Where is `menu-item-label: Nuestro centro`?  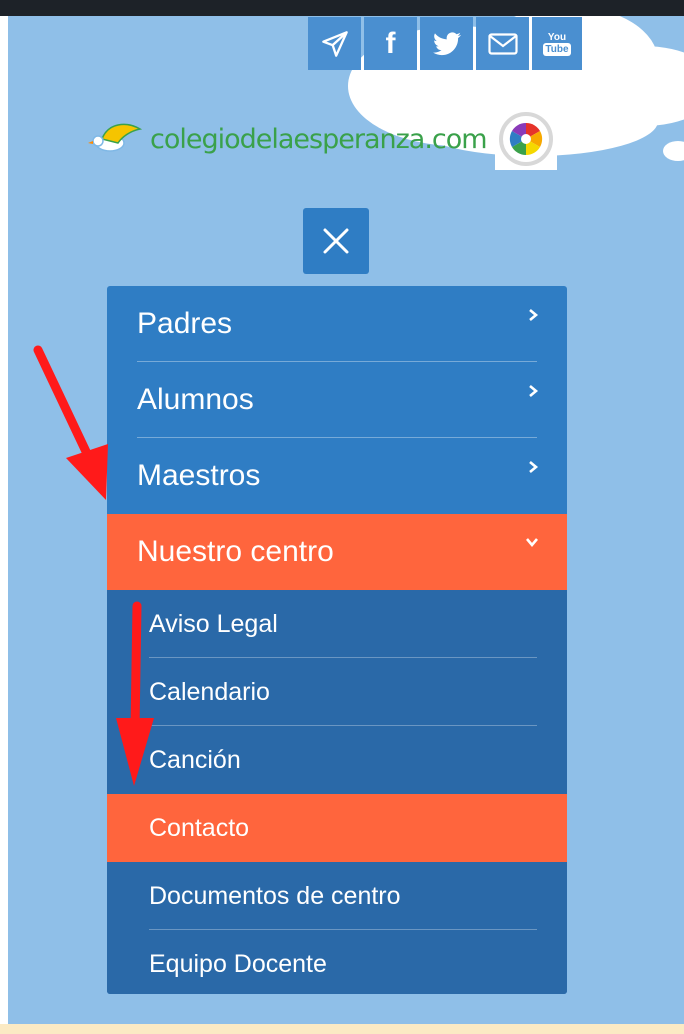 menu-item-label: Nuestro centro is located at coordinates (235, 551).